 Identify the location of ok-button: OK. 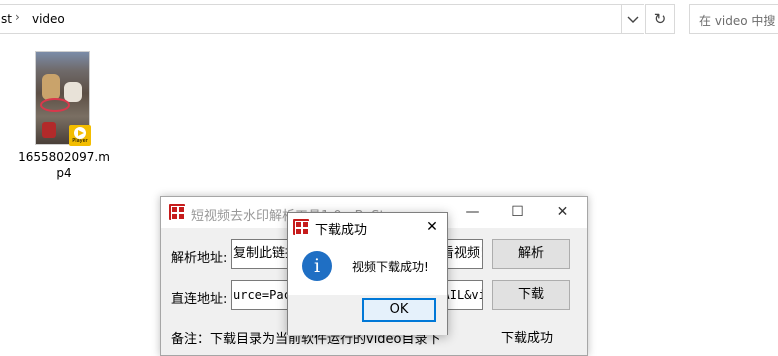
(399, 310).